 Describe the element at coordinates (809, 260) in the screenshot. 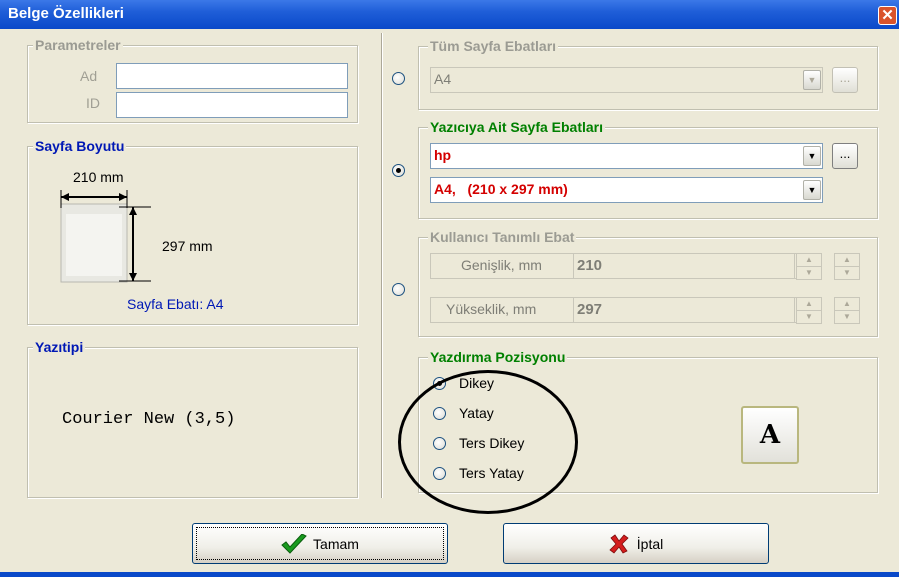

I see `genislik-spin-up: ▲` at that location.